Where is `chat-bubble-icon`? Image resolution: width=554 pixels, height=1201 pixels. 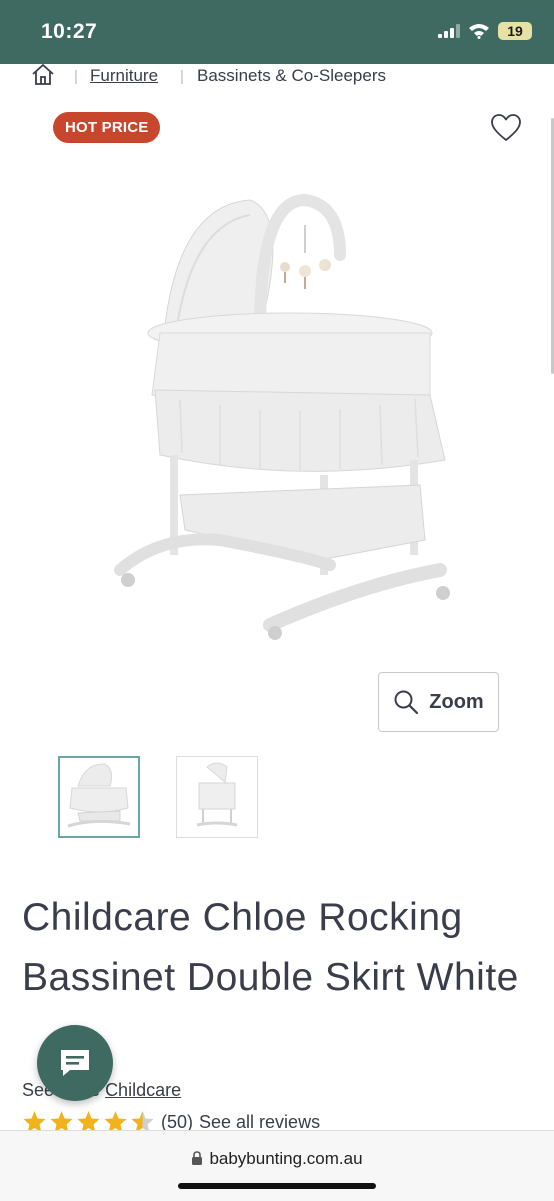
chat-bubble-icon is located at coordinates (75, 1063).